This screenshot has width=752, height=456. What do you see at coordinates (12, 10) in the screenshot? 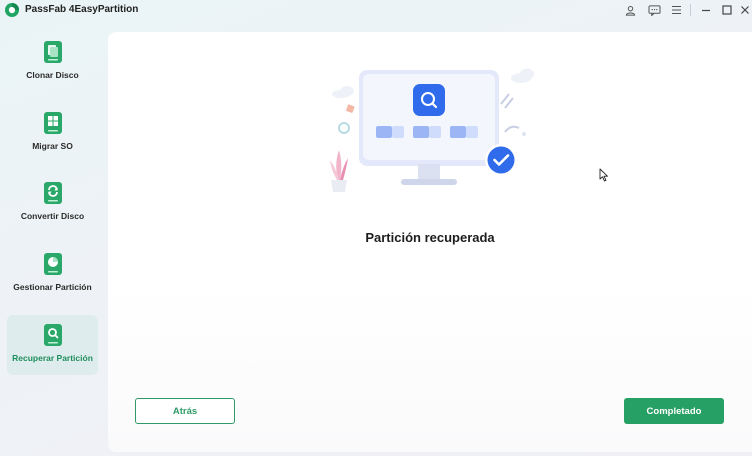
I see `app-logo-icon` at bounding box center [12, 10].